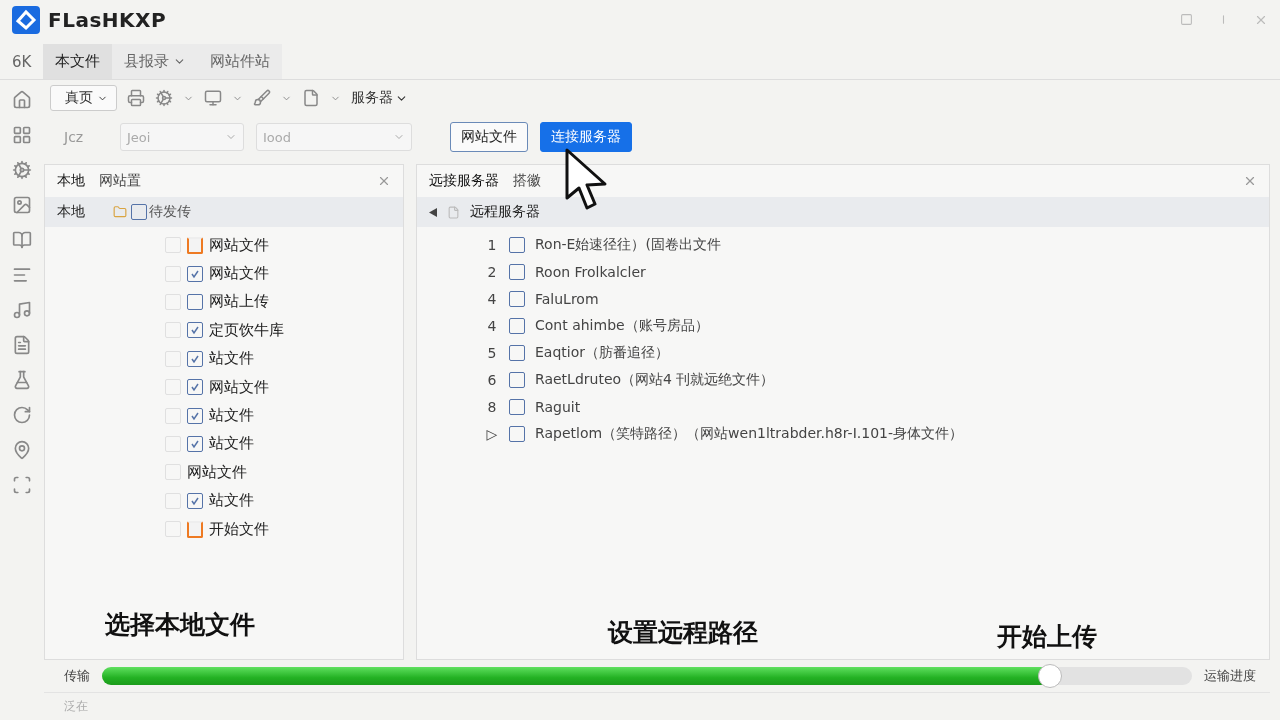 Image resolution: width=1280 pixels, height=720 pixels. What do you see at coordinates (22, 135) in the screenshot?
I see `grid-icon` at bounding box center [22, 135].